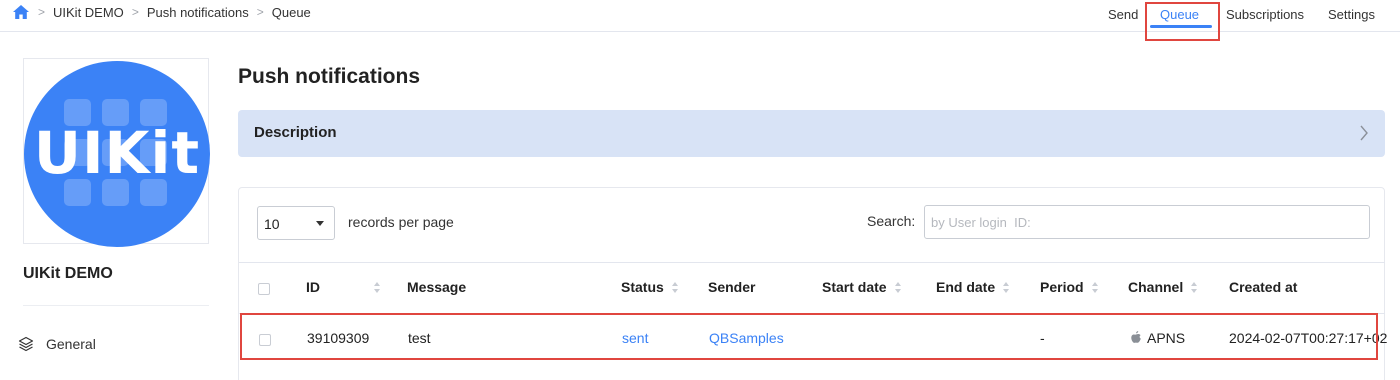 This screenshot has height=380, width=1400. What do you see at coordinates (1182, 21) in the screenshot?
I see `highlight-box-queue-tab` at bounding box center [1182, 21].